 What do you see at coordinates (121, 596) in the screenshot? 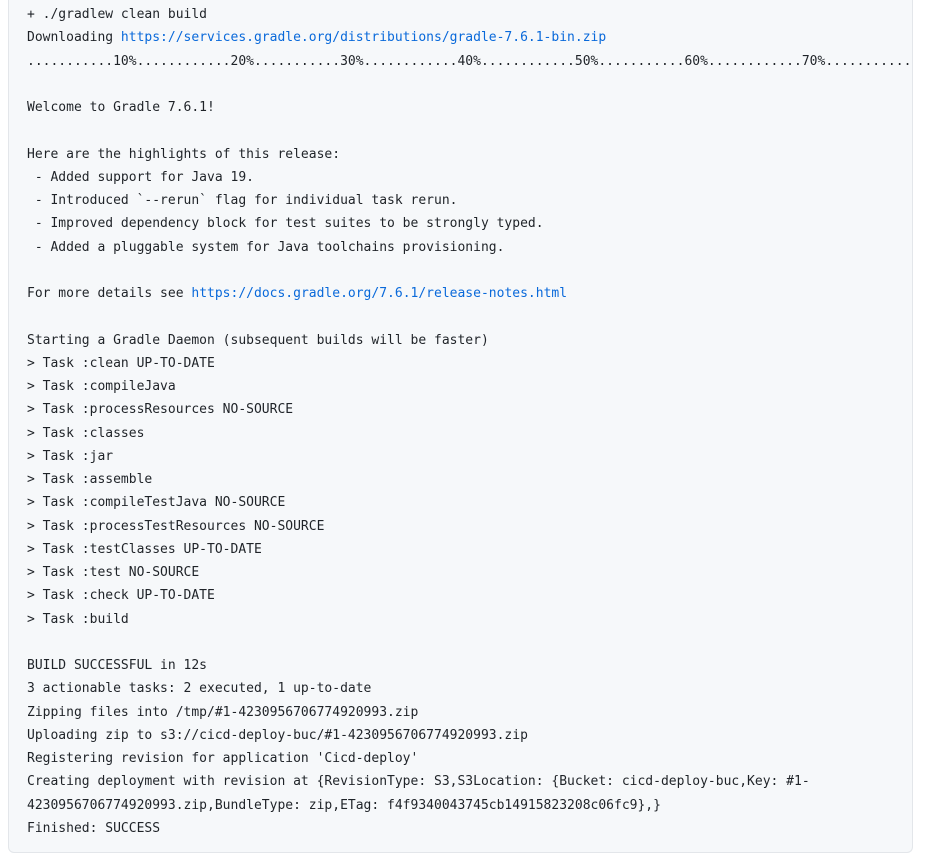
I see `console-line: > Task :check UP-TO-DATE` at bounding box center [121, 596].